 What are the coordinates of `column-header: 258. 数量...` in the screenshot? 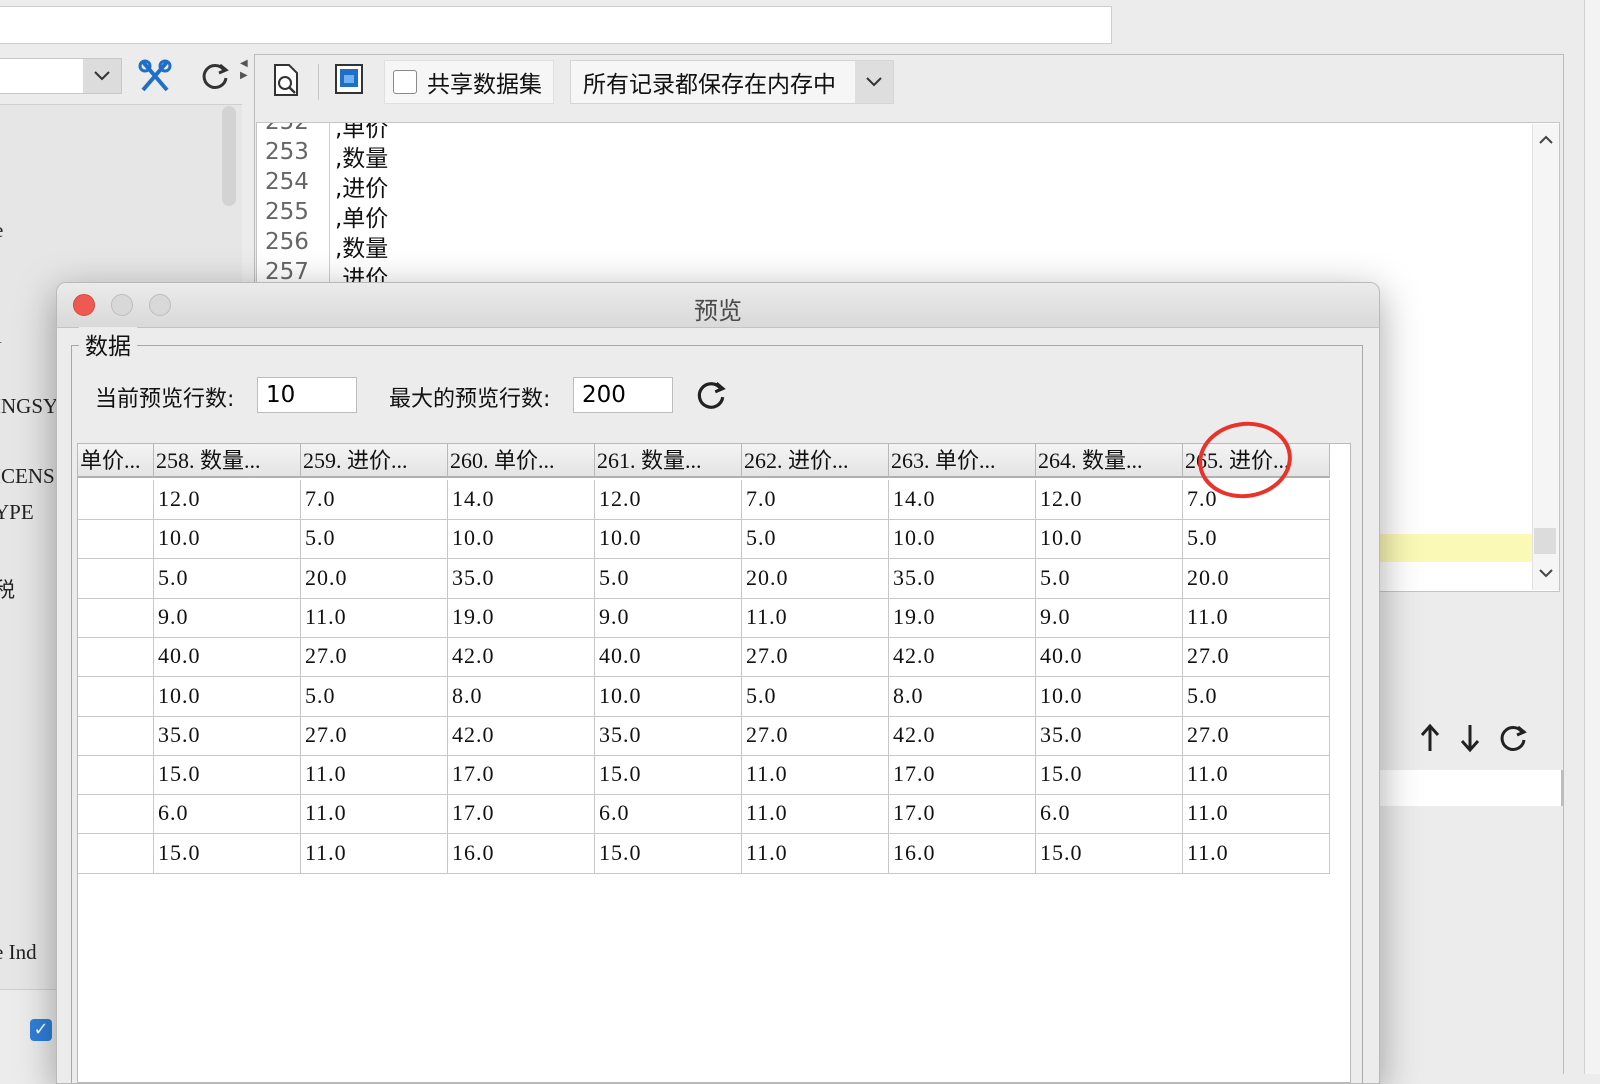 It's located at (227, 461).